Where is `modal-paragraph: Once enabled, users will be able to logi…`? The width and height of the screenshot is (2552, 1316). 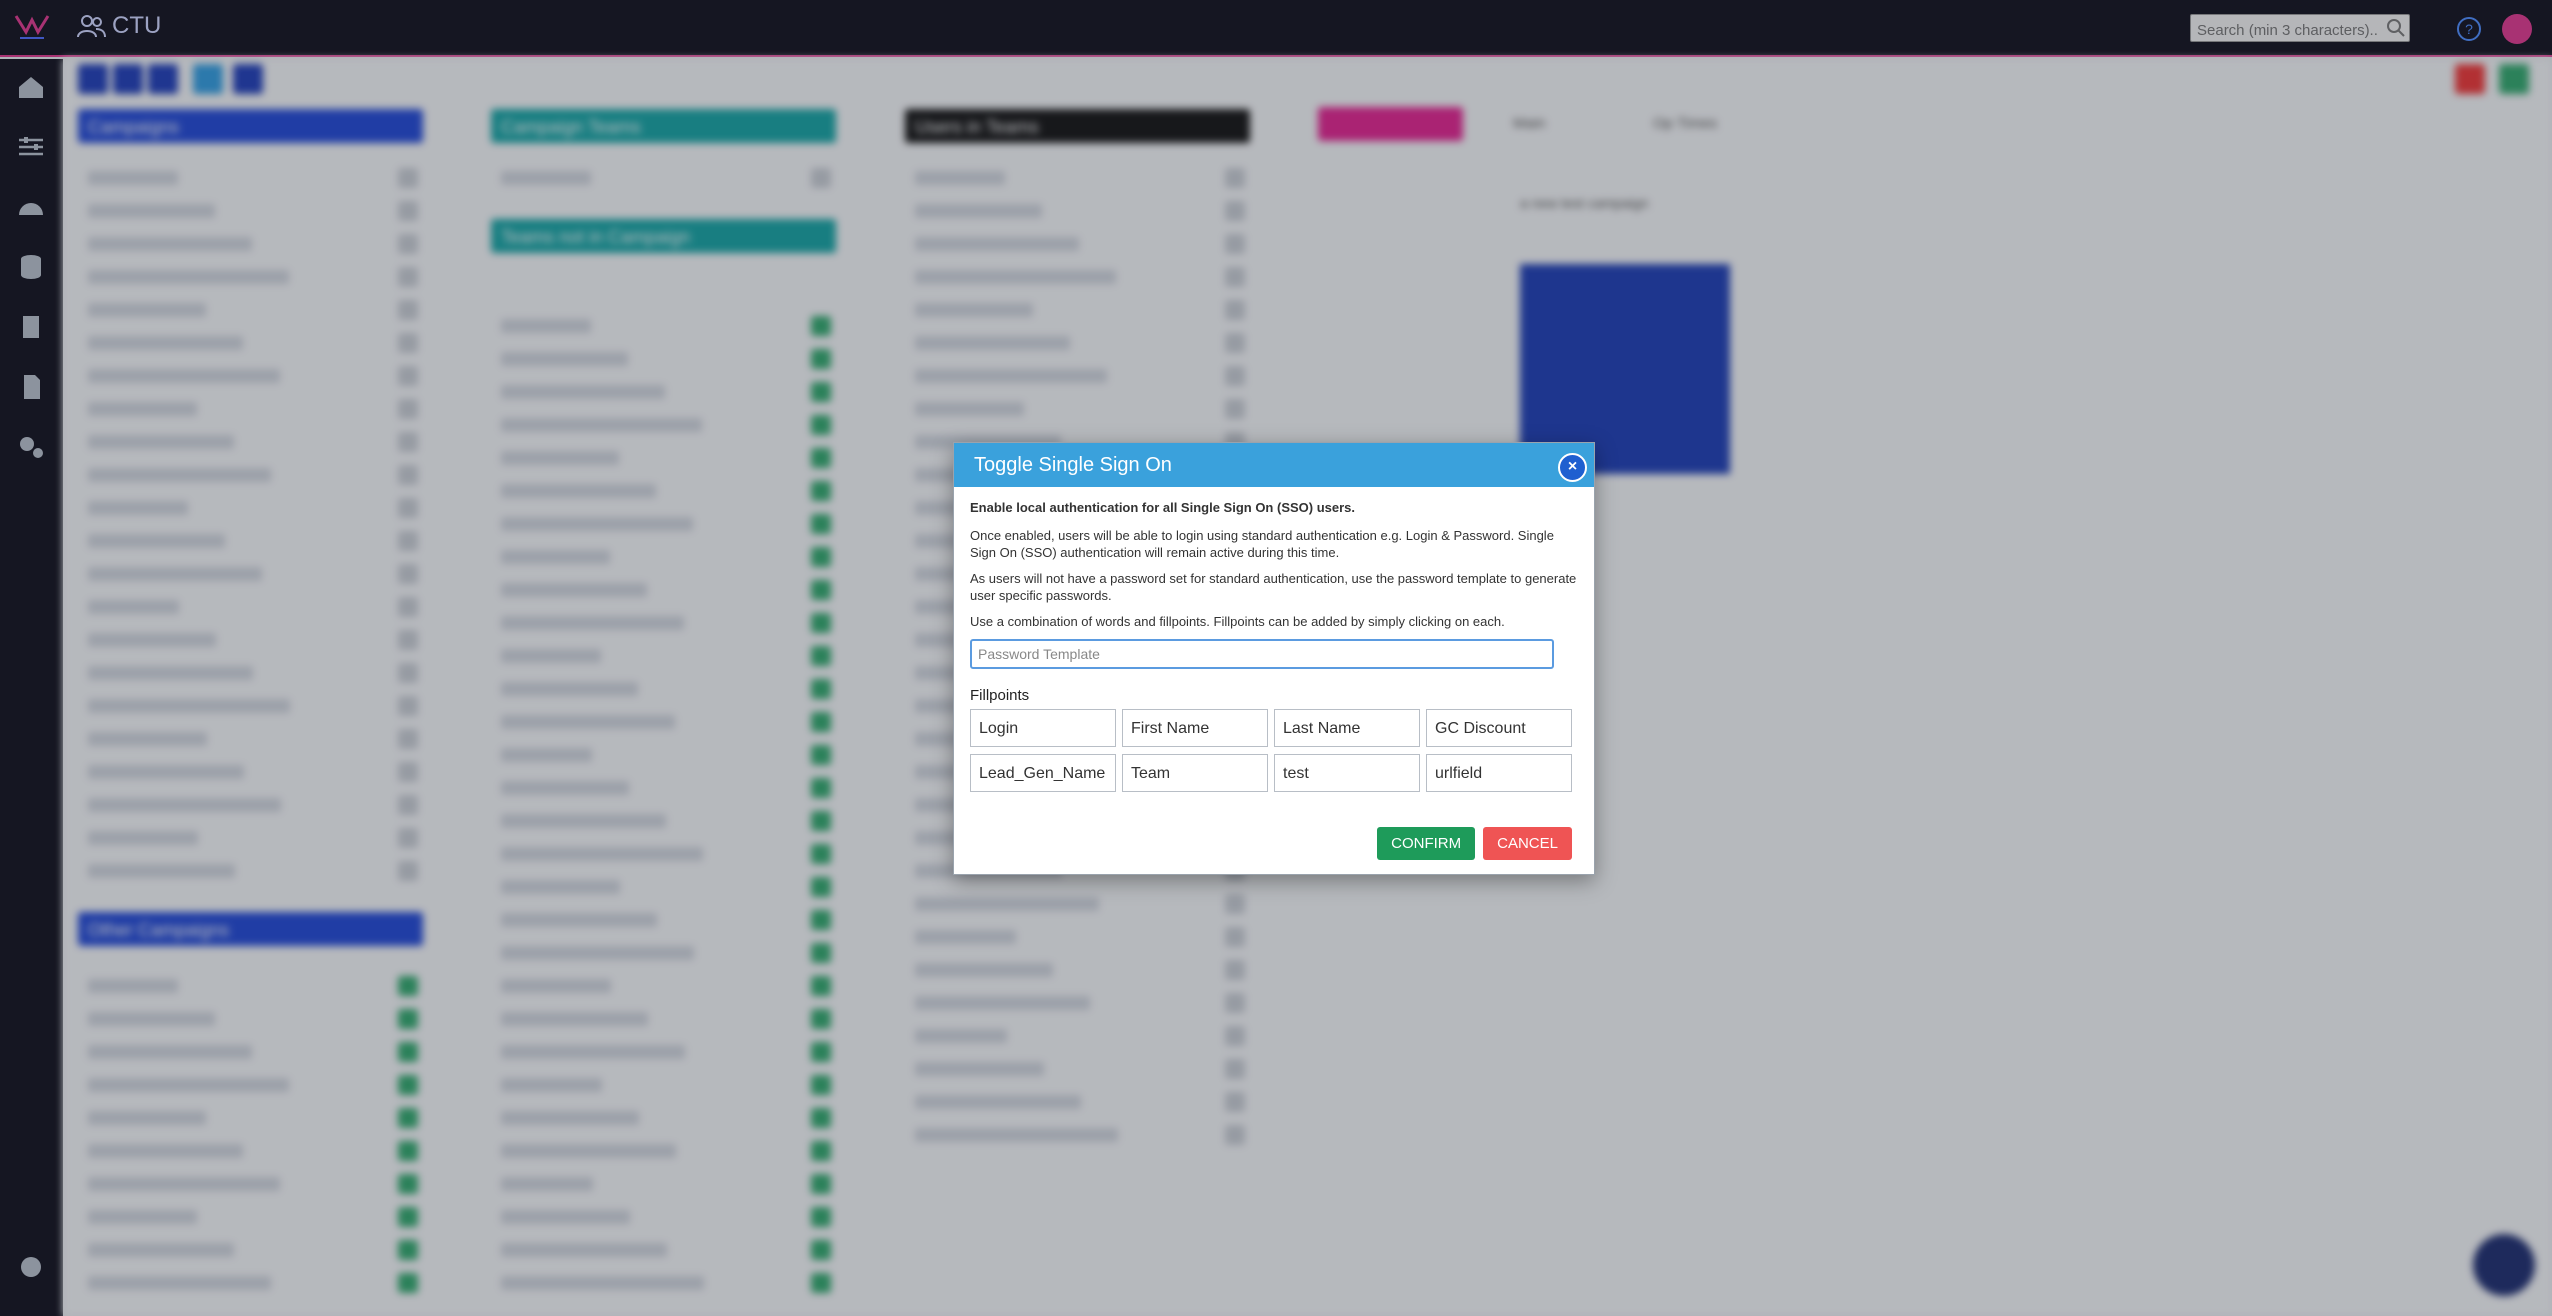
modal-paragraph: Once enabled, users will be able to logi… is located at coordinates (1262, 544).